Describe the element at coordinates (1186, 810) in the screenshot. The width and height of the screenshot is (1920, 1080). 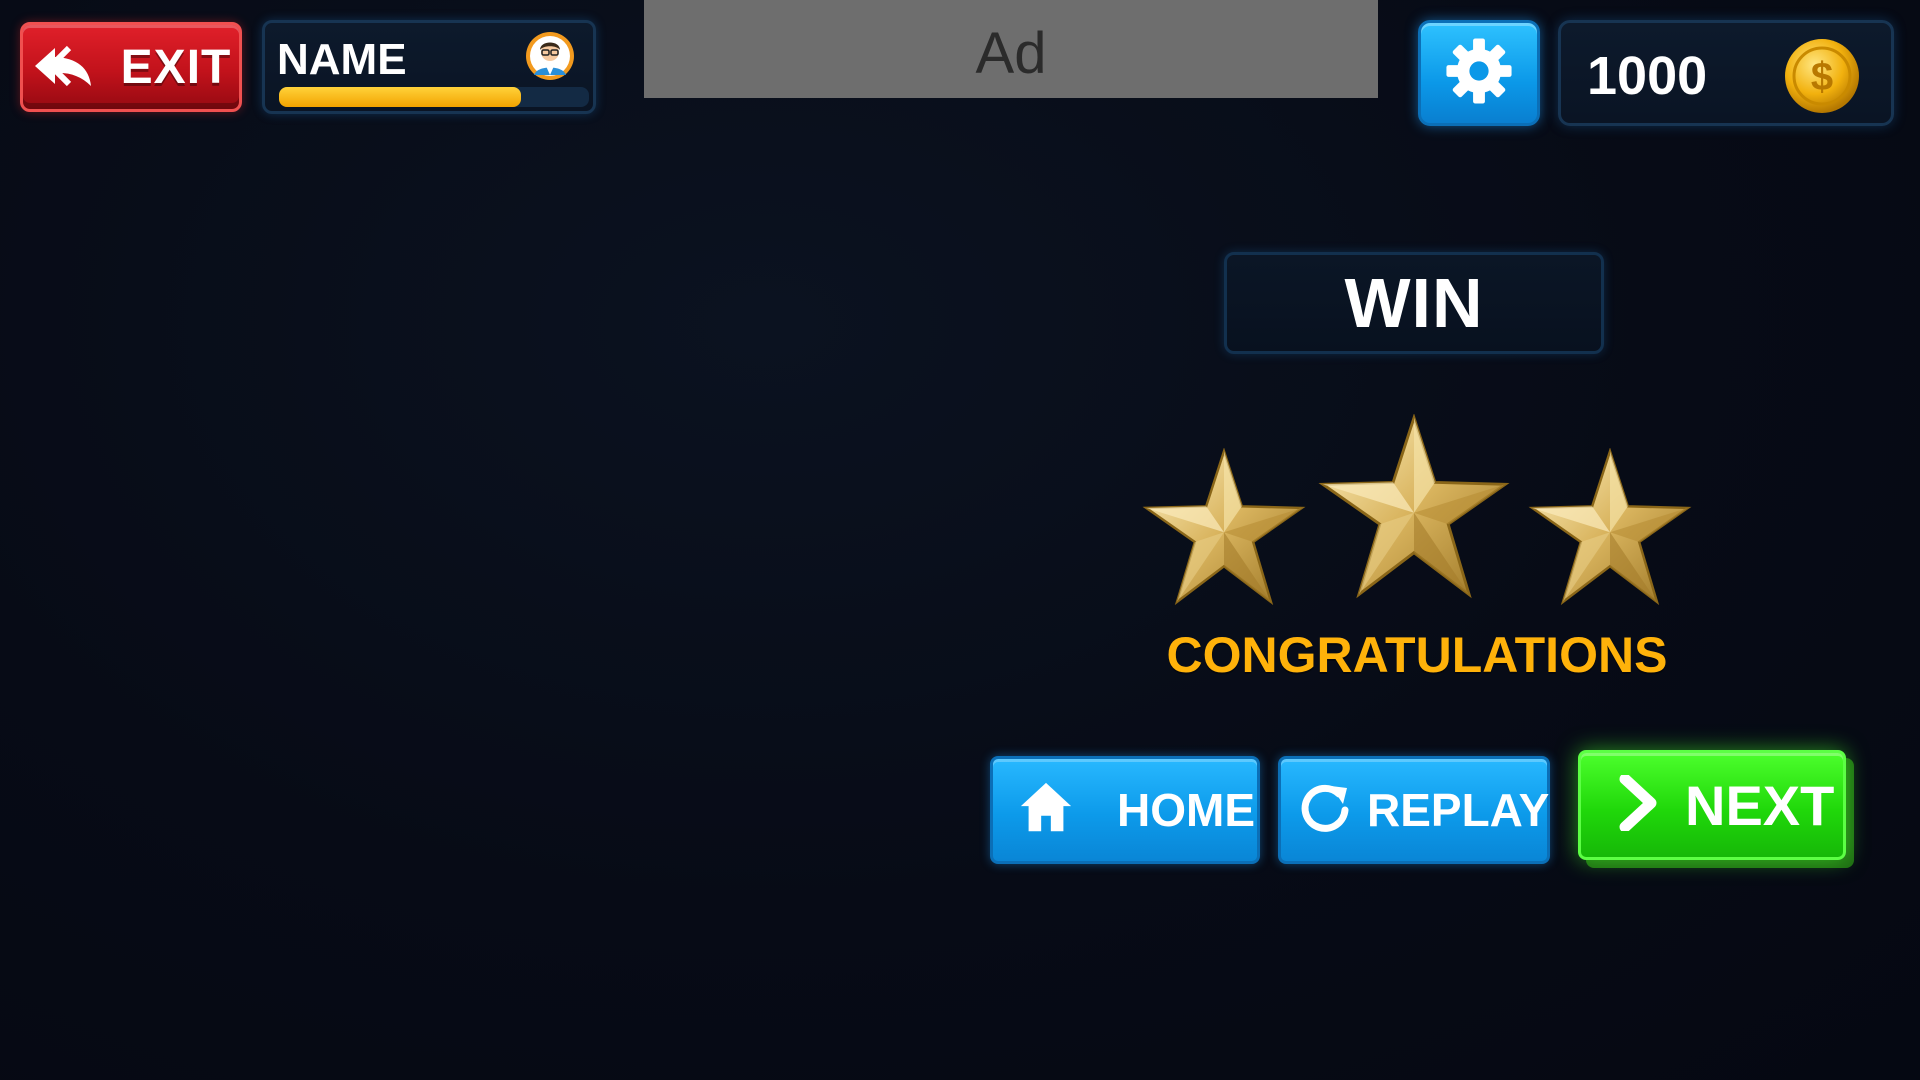
I see `home-label: HOME` at that location.